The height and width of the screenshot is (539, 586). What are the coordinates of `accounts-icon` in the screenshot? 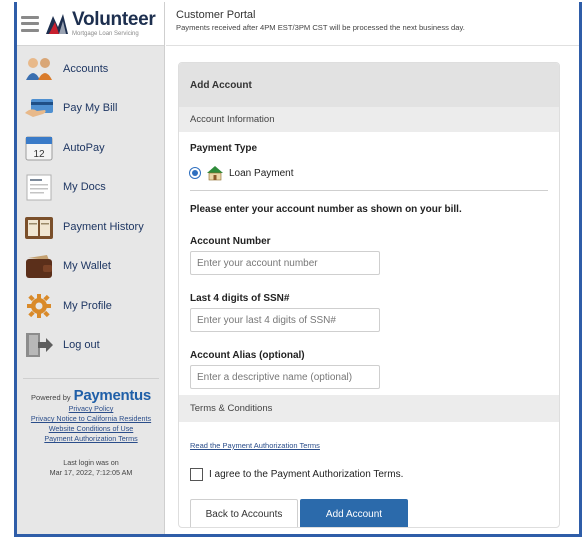 It's located at (39, 68).